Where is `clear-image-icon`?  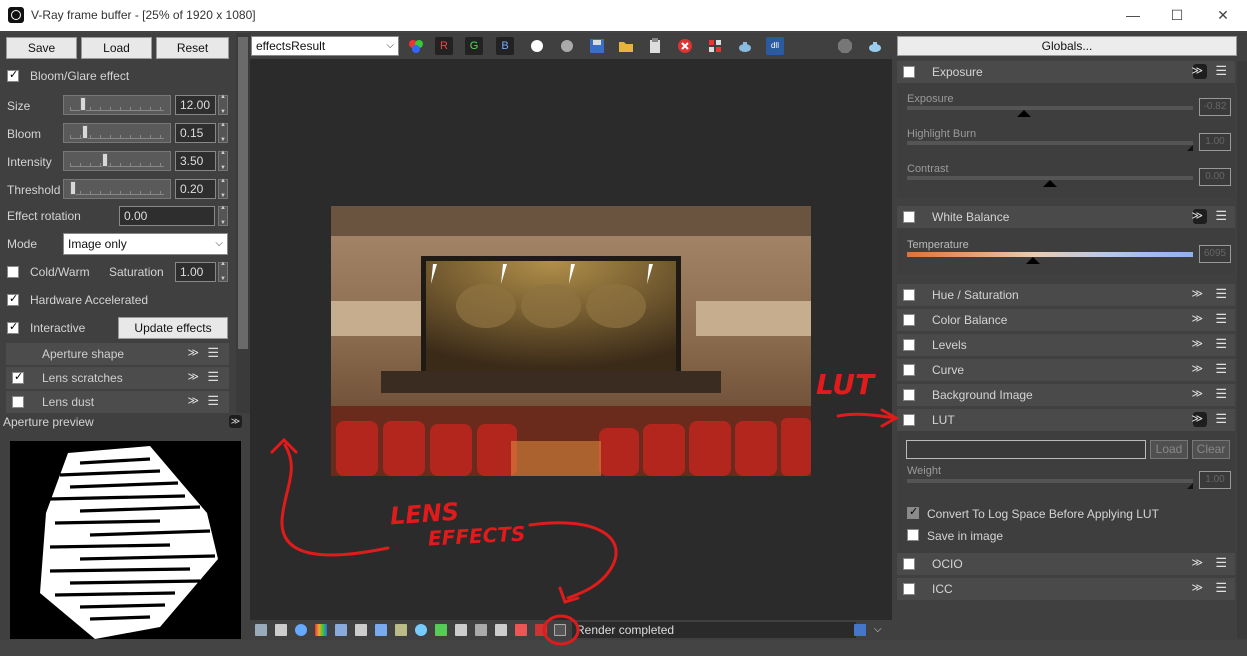
clear-image-icon is located at coordinates (685, 46).